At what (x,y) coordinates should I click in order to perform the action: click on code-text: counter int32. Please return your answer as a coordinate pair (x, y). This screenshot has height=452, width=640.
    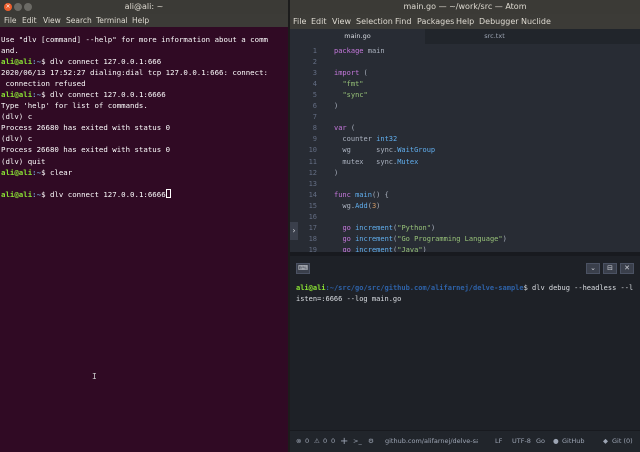
    Looking at the image, I should click on (365, 139).